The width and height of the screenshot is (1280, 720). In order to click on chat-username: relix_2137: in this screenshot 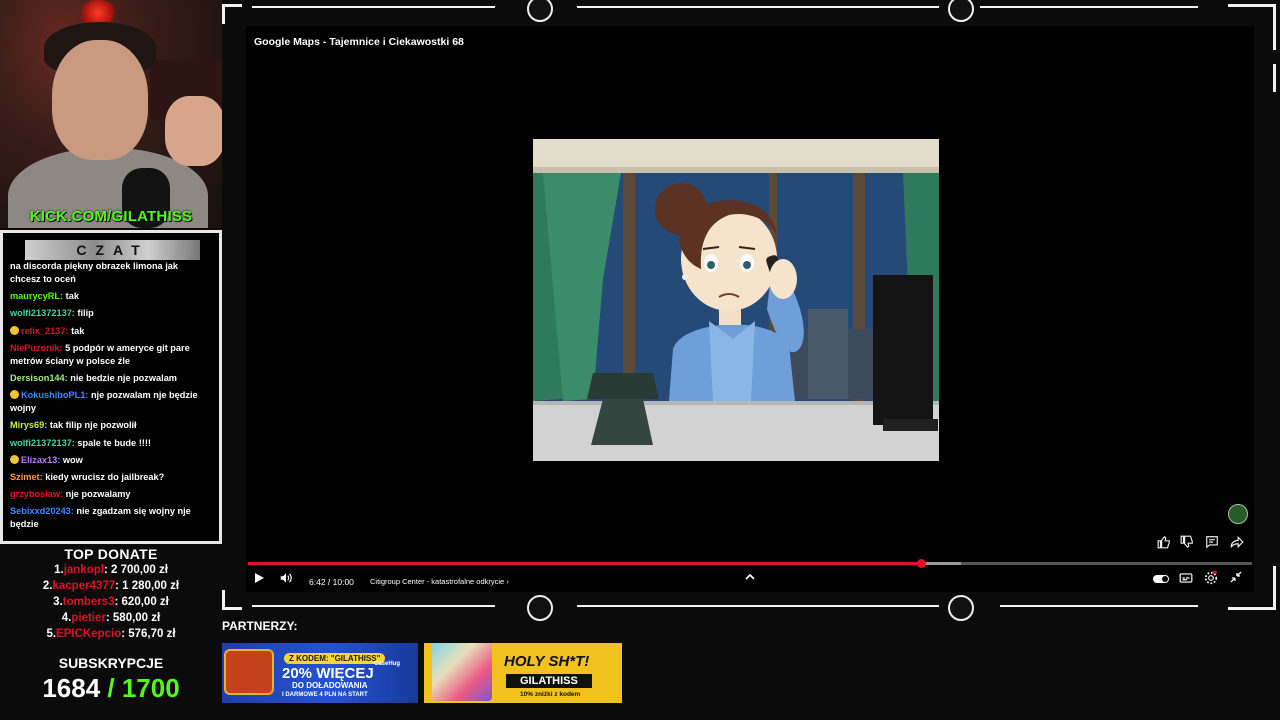, I will do `click(45, 331)`.